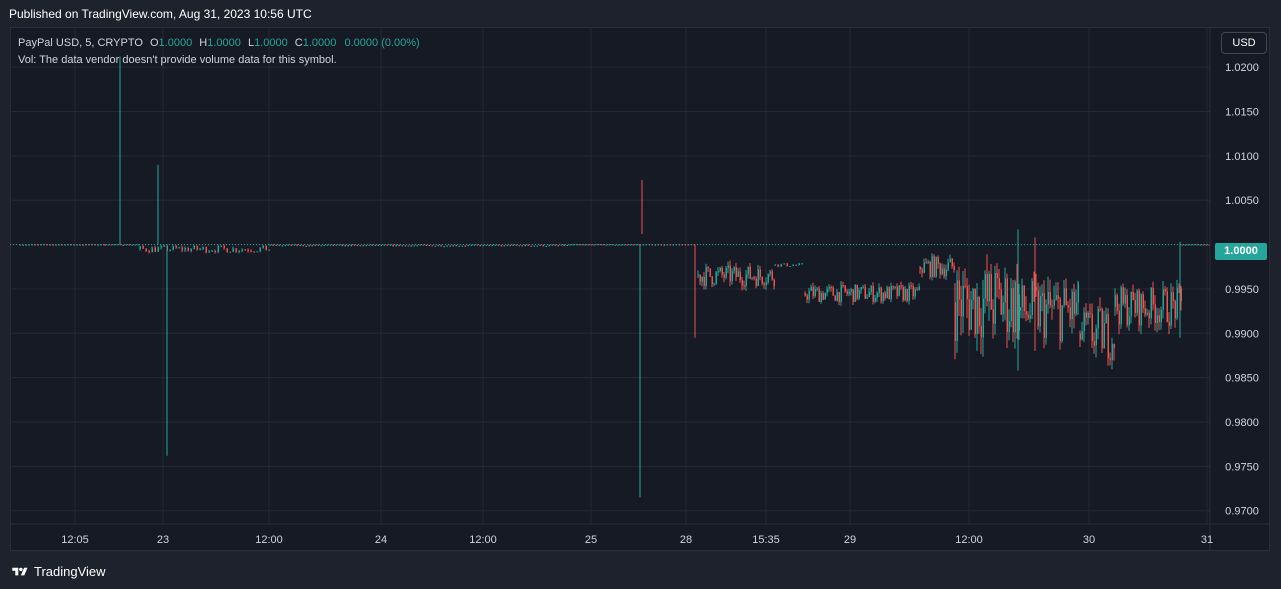 This screenshot has height=589, width=1281. What do you see at coordinates (591, 540) in the screenshot?
I see `x-tick-label: 25` at bounding box center [591, 540].